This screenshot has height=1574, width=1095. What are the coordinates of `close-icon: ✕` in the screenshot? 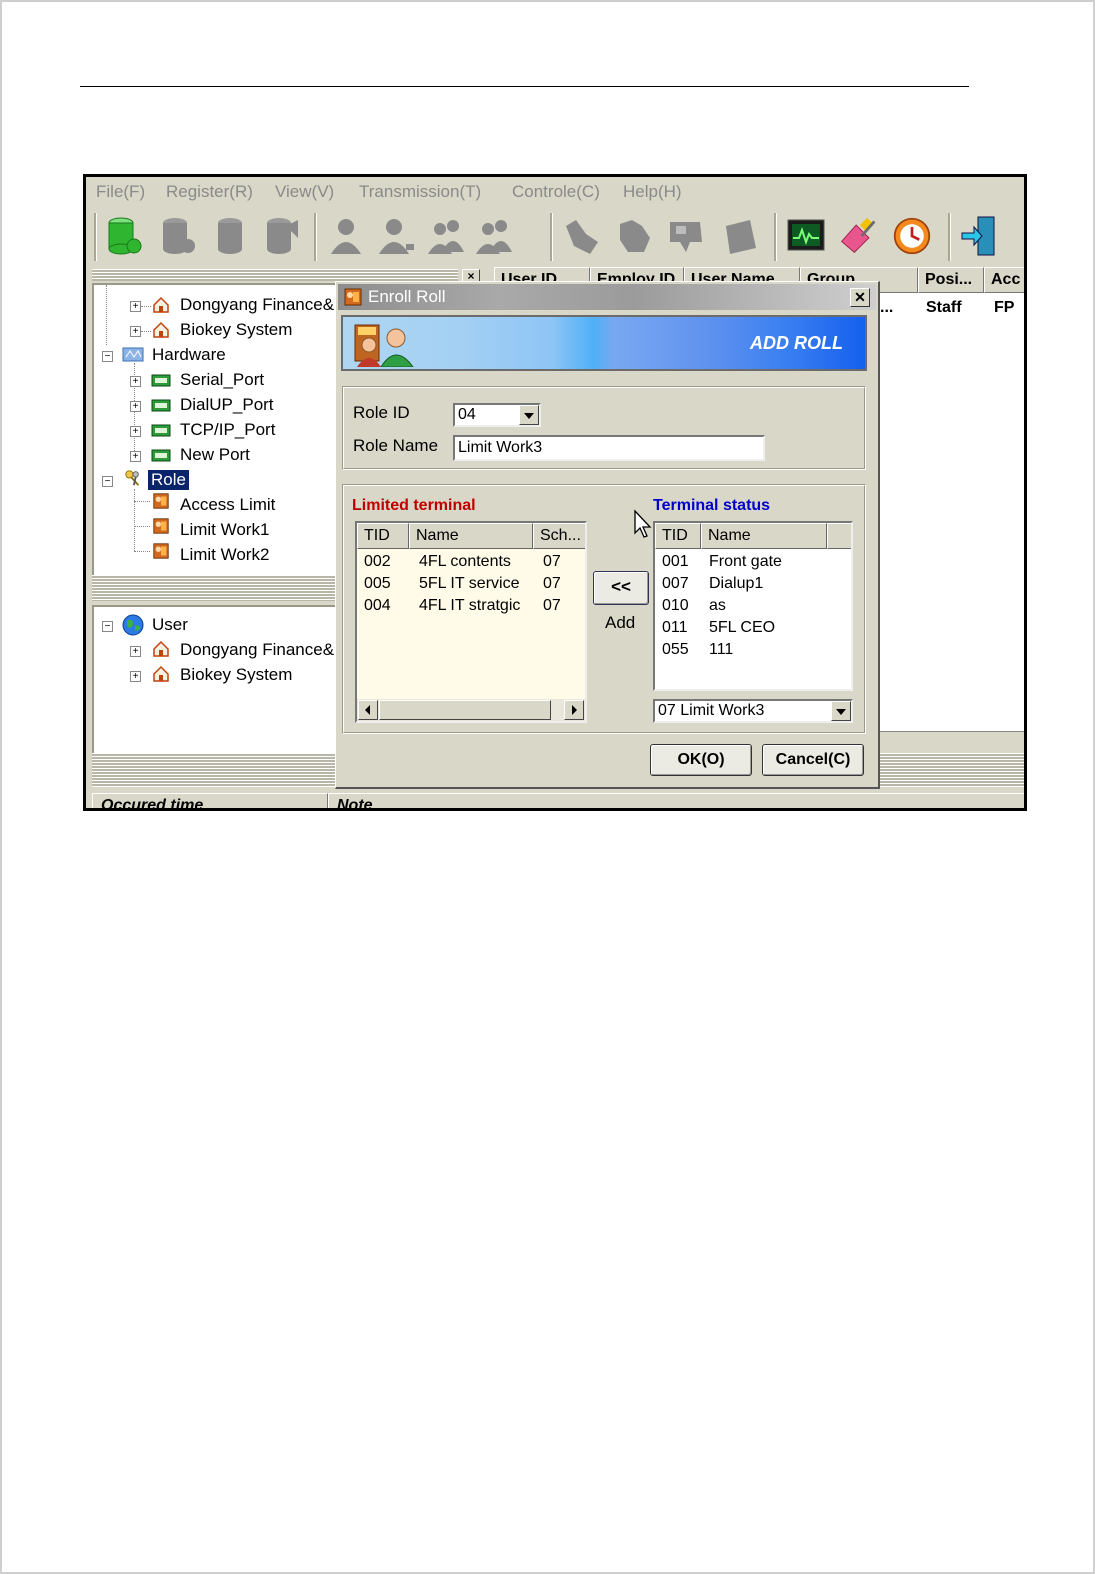 It's located at (860, 297).